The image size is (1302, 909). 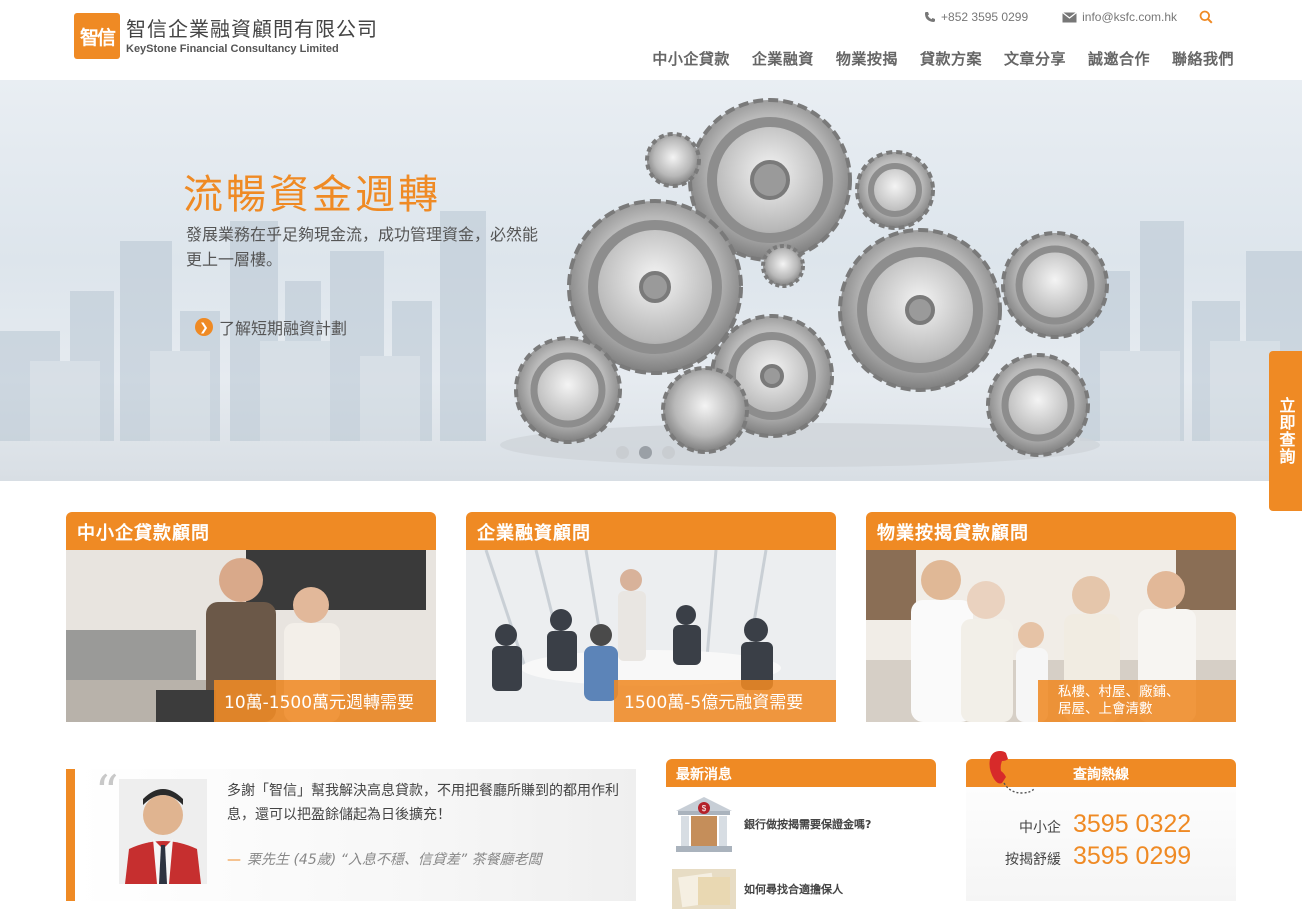 I want to click on service-card-mortgage: 物業按揭貸款顧問 私樓、村屋、廠鋪、 居屋、上會清數, so click(x=1051, y=617).